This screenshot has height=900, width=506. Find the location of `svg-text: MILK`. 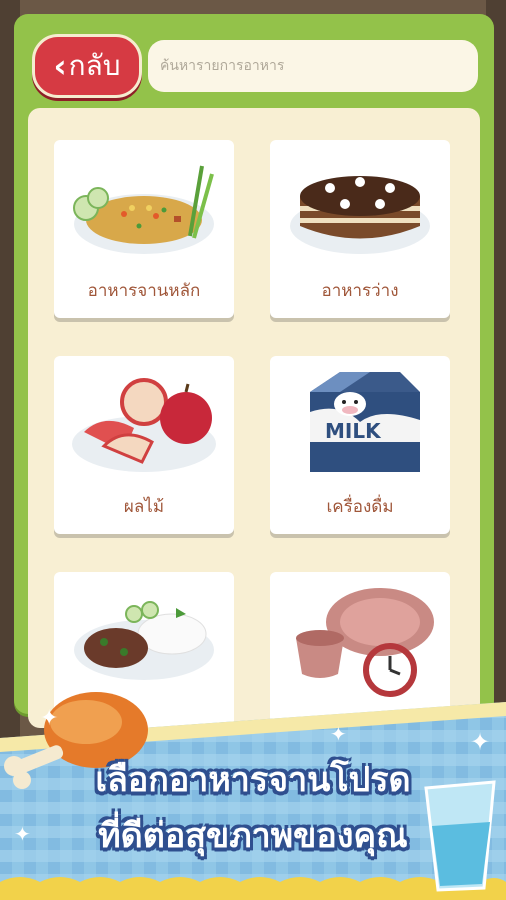

svg-text: MILK is located at coordinates (353, 431).